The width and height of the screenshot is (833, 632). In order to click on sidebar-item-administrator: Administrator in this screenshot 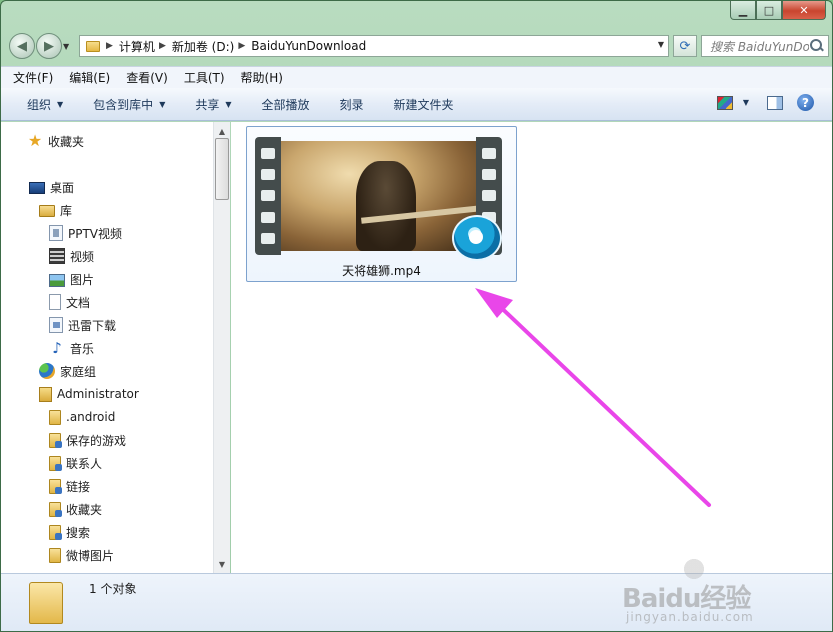, I will do `click(89, 394)`.